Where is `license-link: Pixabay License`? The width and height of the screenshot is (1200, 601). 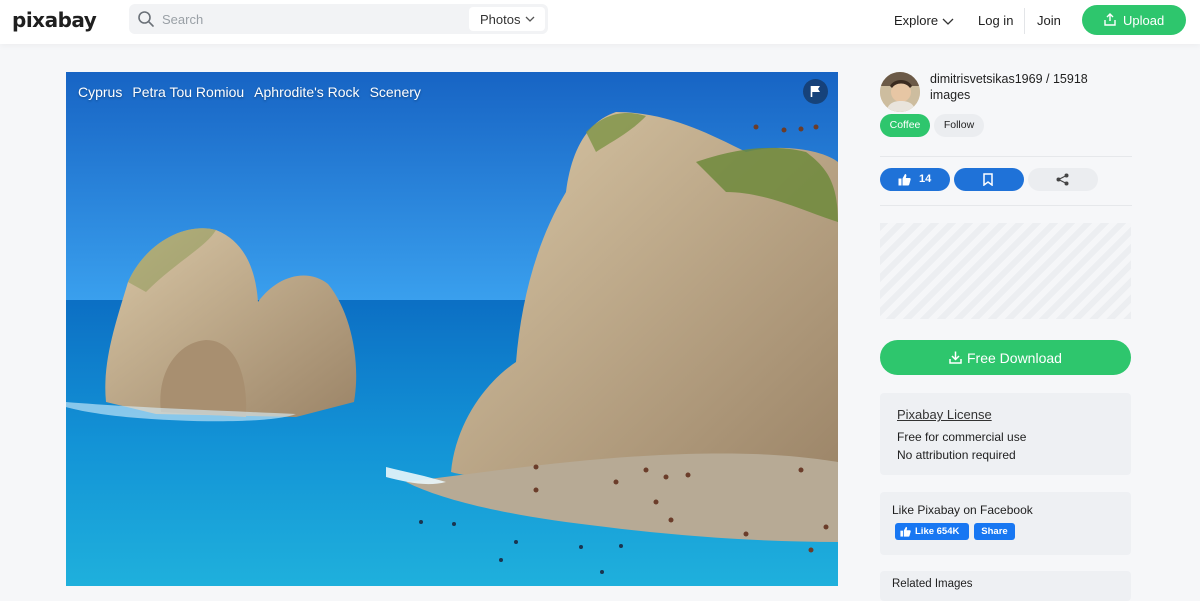
license-link: Pixabay License is located at coordinates (944, 414).